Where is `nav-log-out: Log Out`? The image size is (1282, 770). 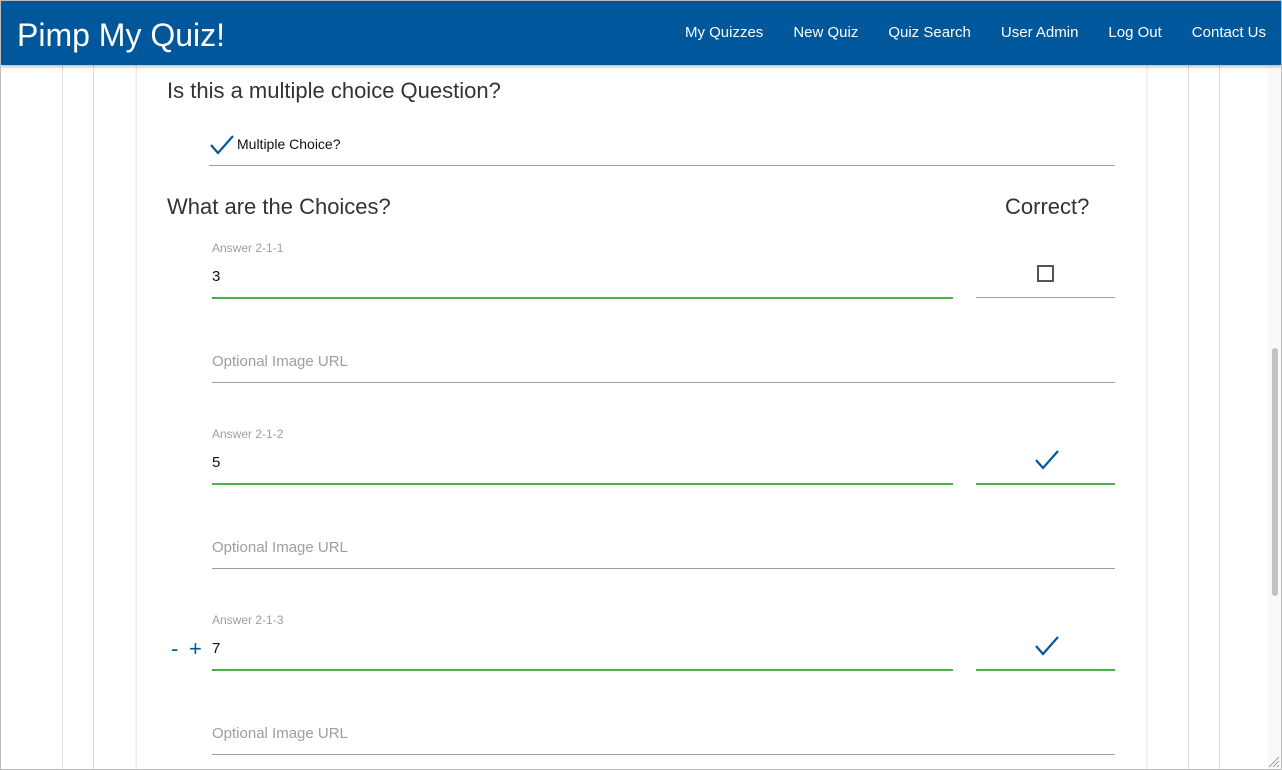 nav-log-out: Log Out is located at coordinates (1134, 33).